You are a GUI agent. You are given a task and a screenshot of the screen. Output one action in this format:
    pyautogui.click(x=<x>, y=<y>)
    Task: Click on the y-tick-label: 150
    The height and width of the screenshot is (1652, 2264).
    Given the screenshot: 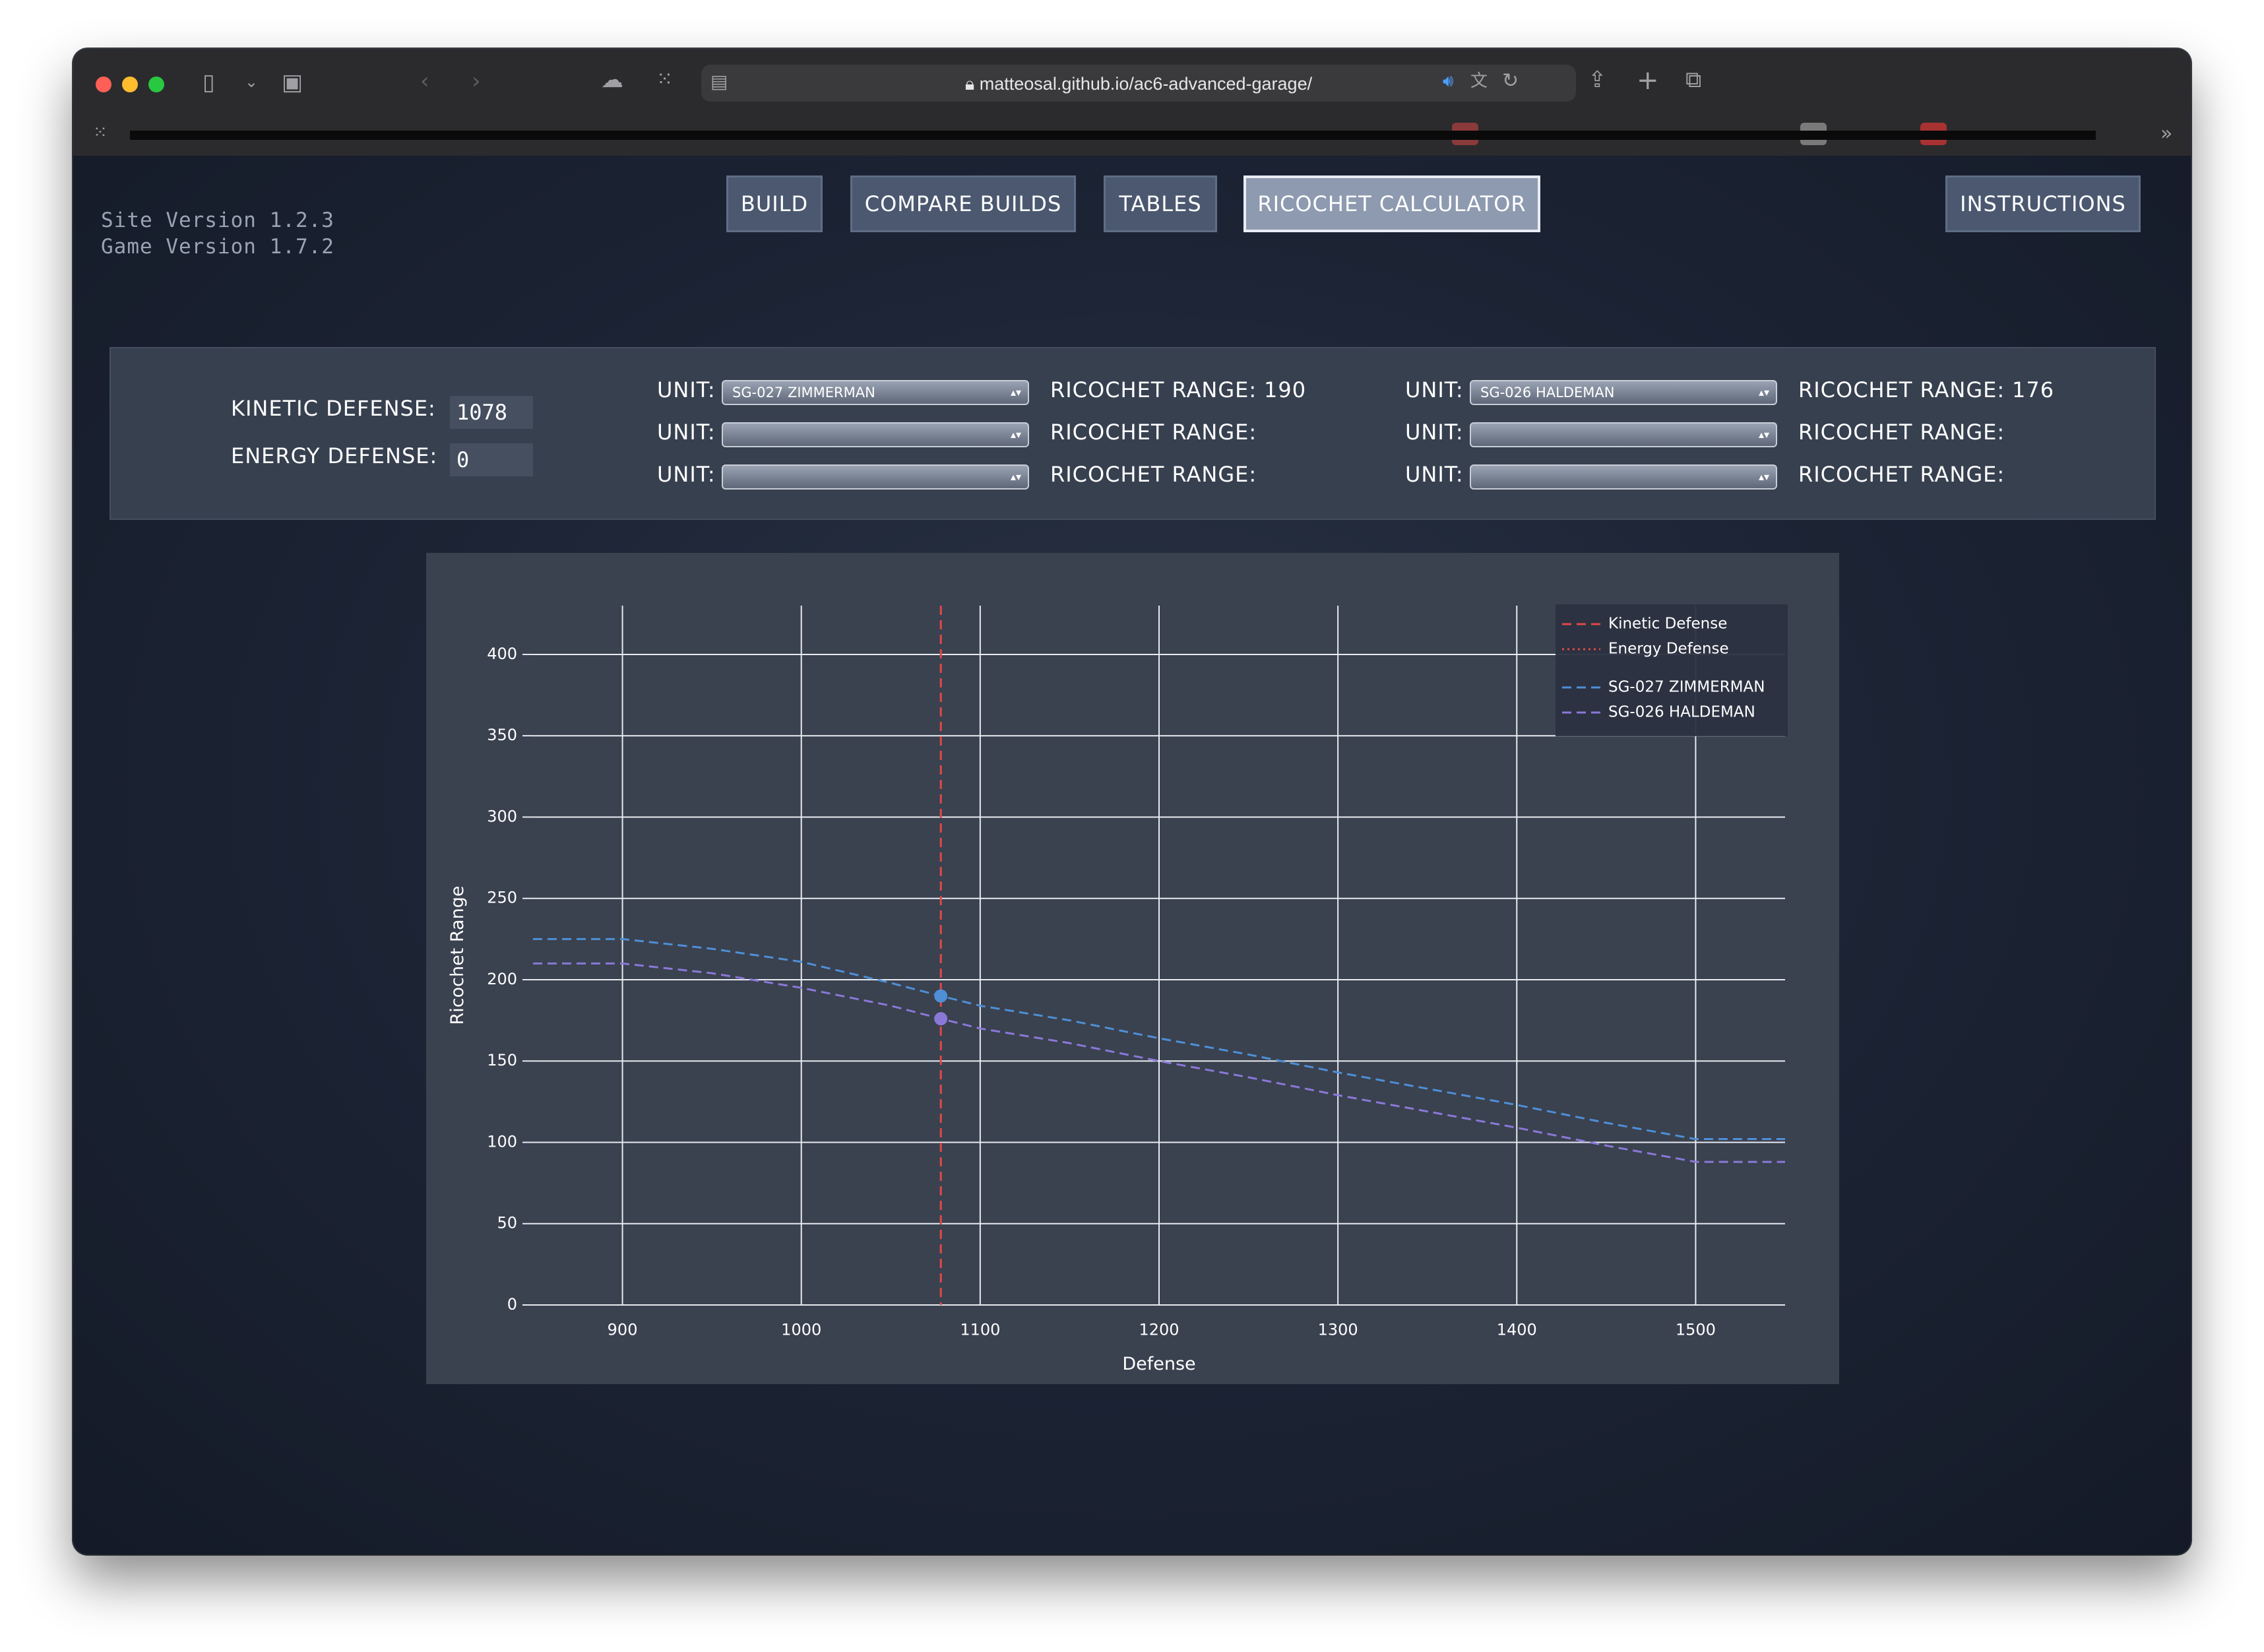 What is the action you would take?
    pyautogui.click(x=502, y=1060)
    